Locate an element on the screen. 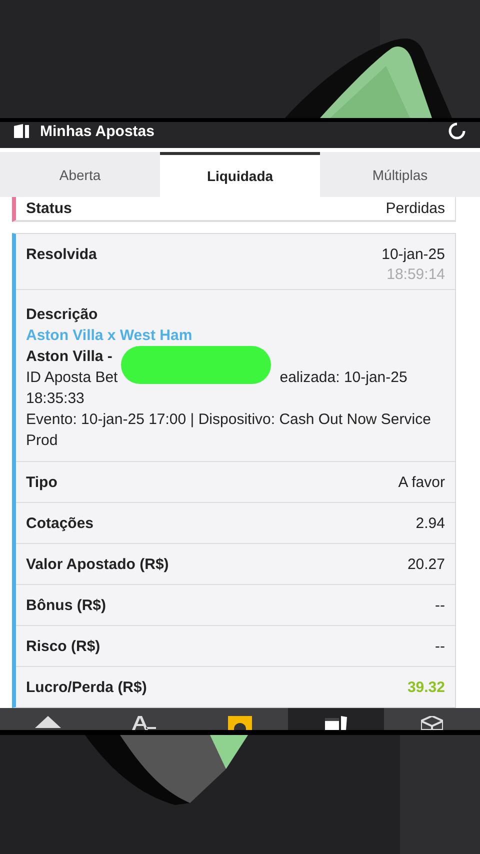 This screenshot has width=480, height=854. coin-icon is located at coordinates (240, 723).